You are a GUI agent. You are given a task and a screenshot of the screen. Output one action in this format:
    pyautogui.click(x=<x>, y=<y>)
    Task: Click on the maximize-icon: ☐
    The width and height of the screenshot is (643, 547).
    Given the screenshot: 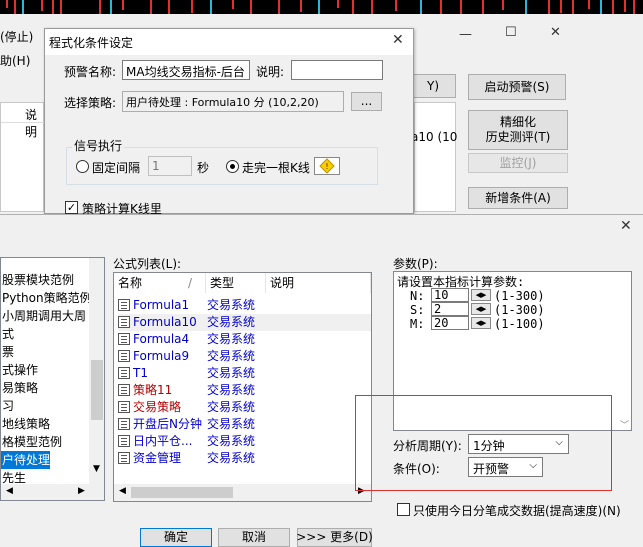 What is the action you would take?
    pyautogui.click(x=511, y=32)
    